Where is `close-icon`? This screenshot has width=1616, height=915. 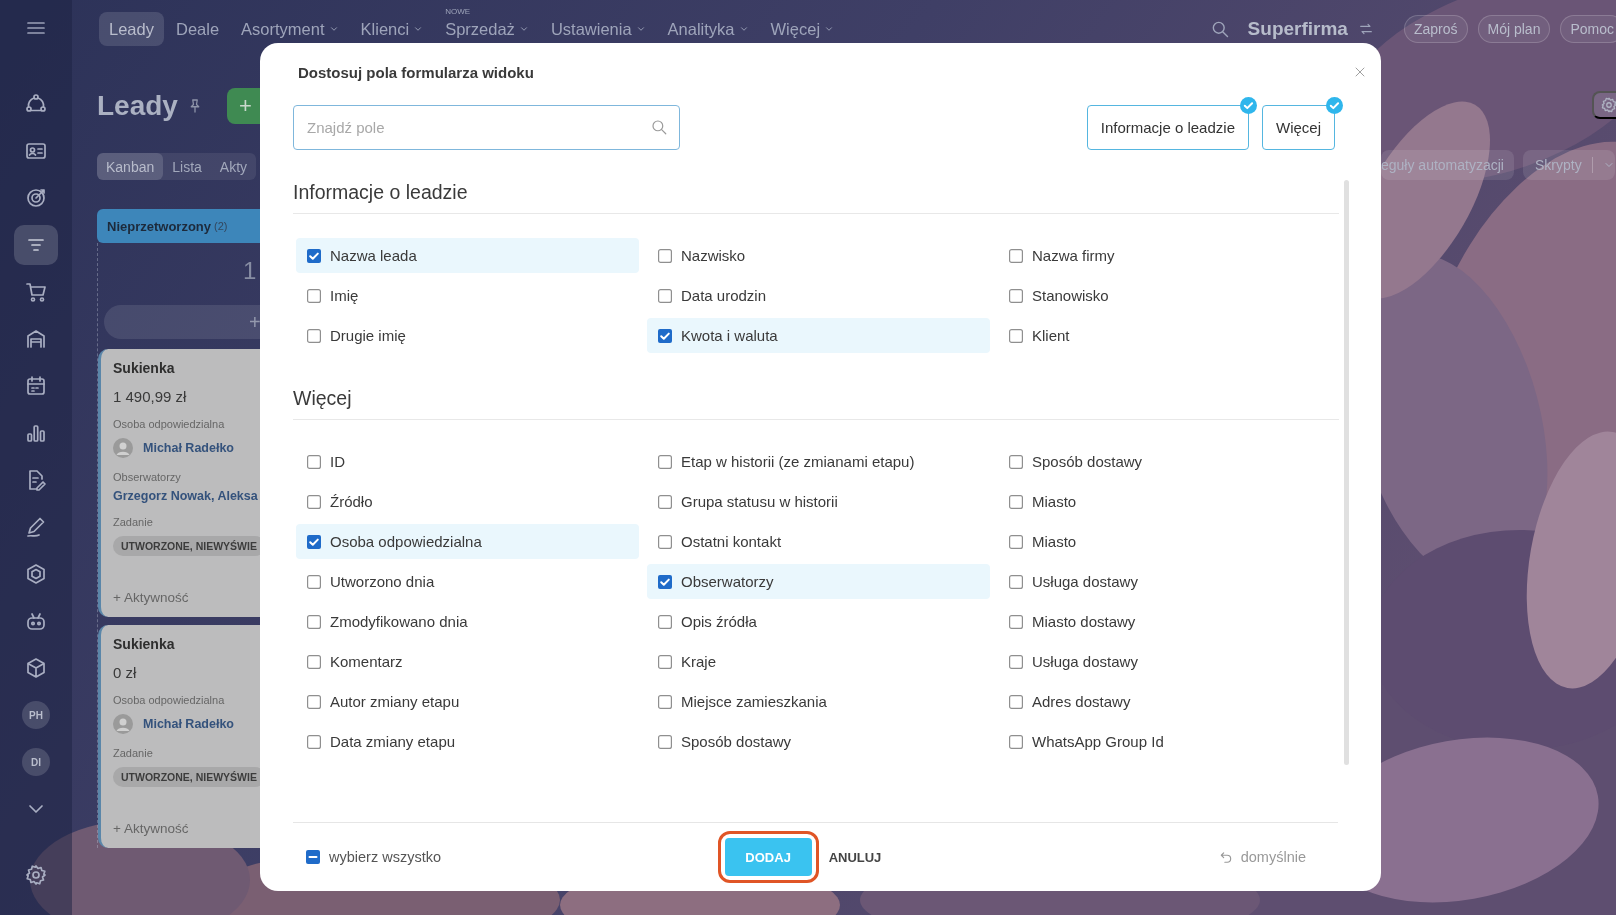 close-icon is located at coordinates (1360, 72).